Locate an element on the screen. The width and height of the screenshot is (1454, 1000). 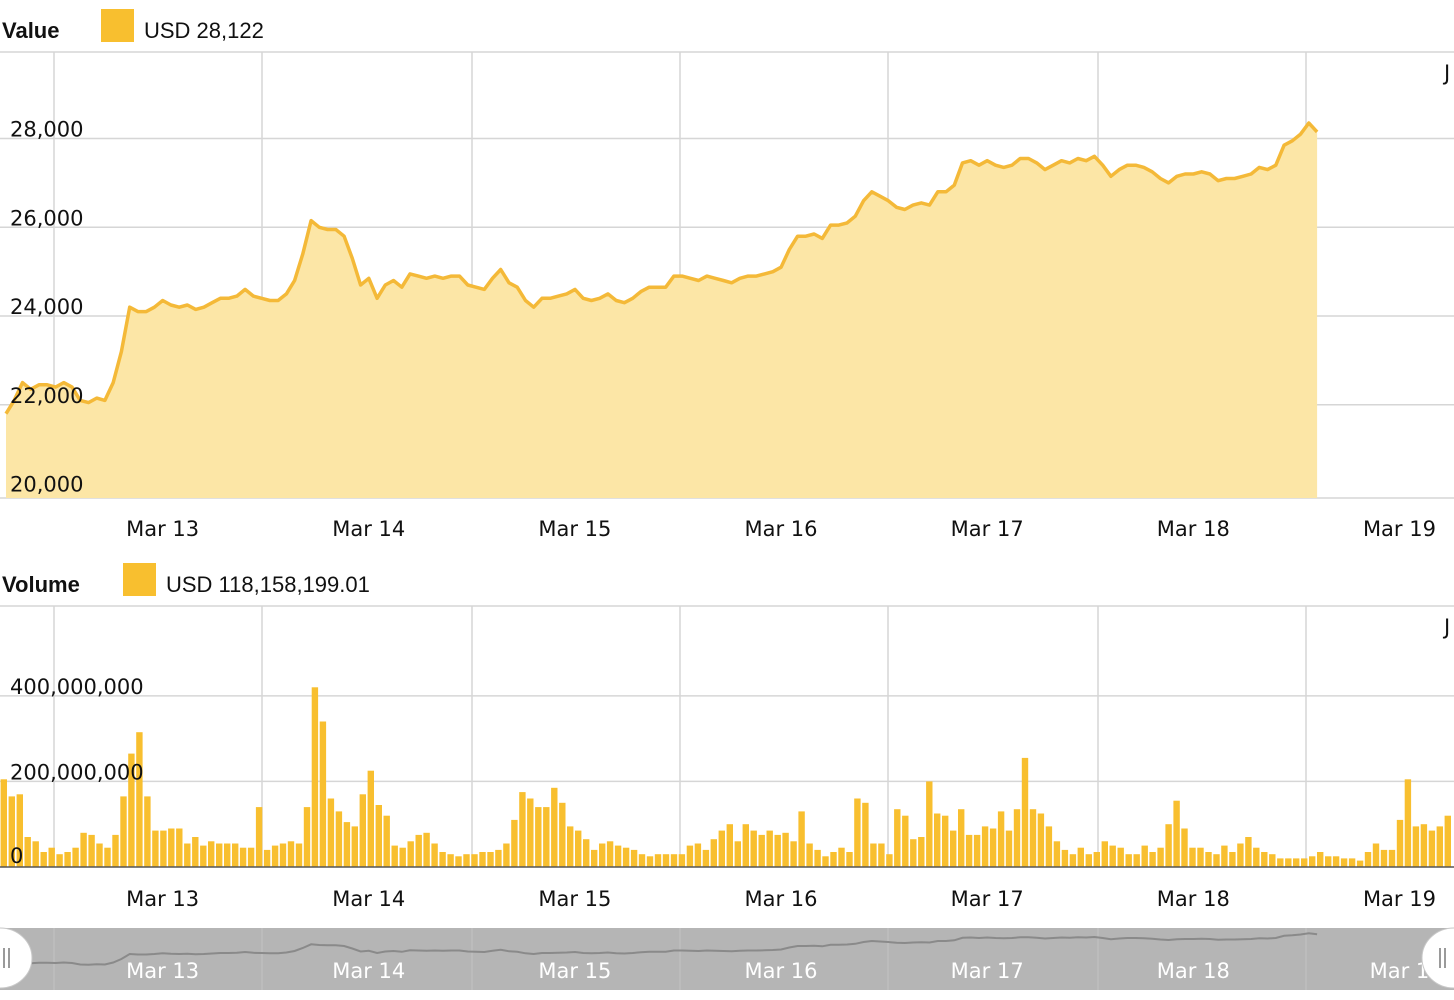
volume-legend: Volume USD 118,158,199.01 is located at coordinates (186, 580).